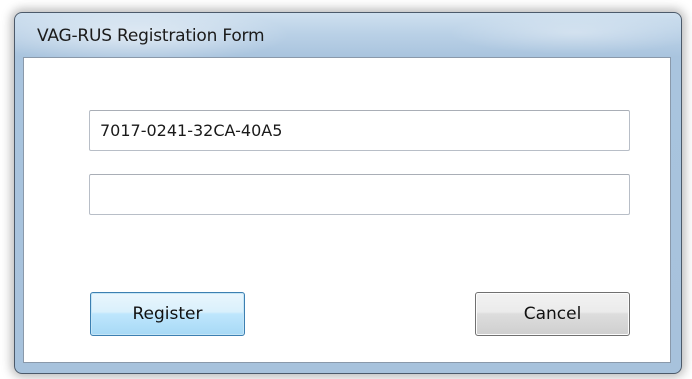  I want to click on title-bar: VAG-RUS Registration Form, so click(348, 35).